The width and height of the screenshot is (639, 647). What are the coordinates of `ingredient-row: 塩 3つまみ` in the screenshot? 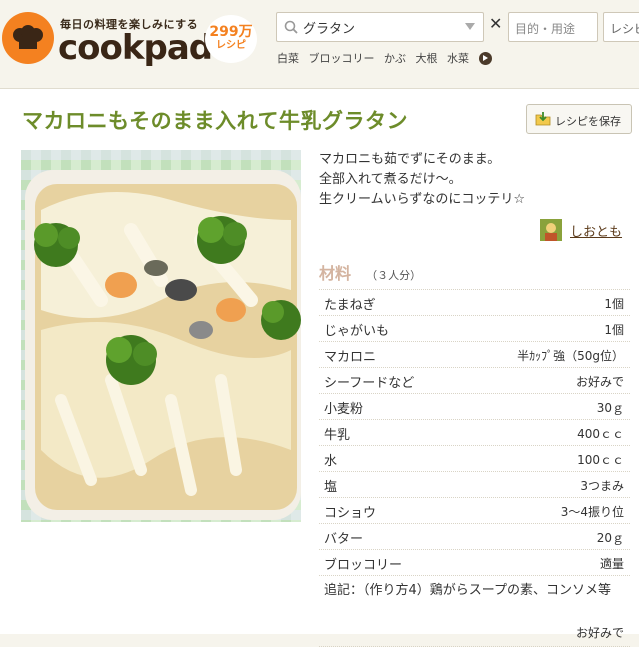 It's located at (474, 485).